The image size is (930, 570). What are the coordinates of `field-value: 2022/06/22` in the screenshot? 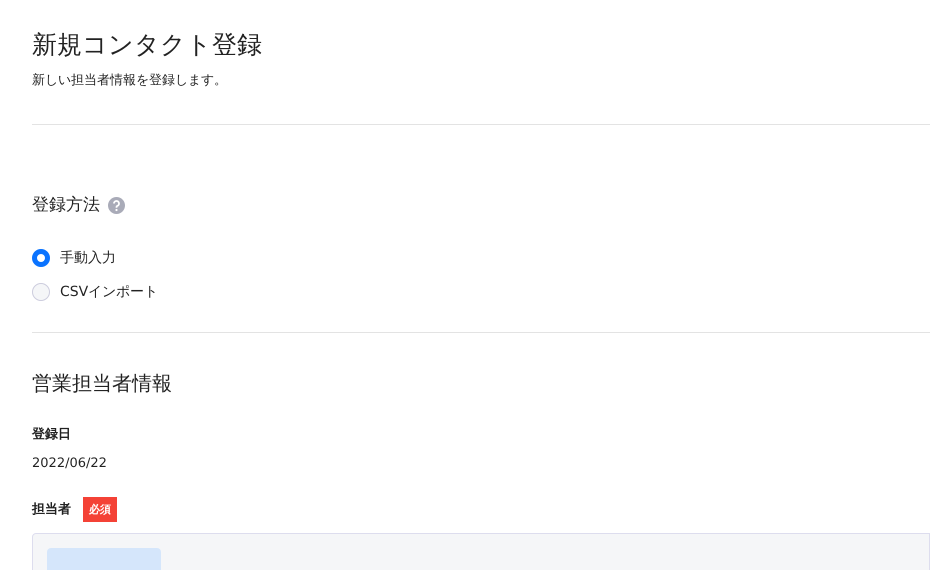 It's located at (70, 464).